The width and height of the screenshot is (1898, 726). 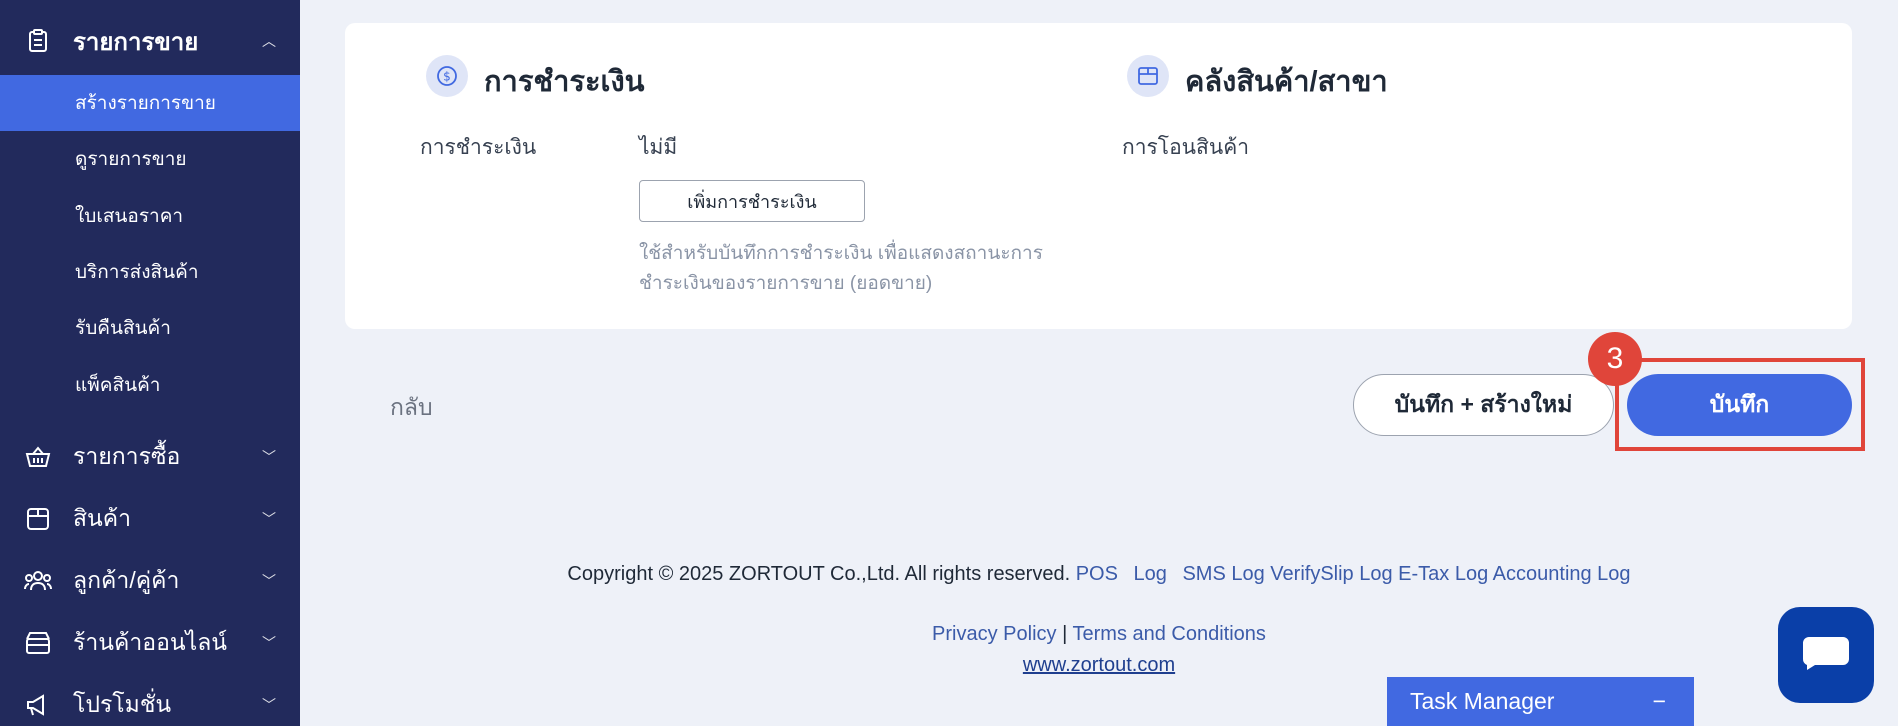 I want to click on megaphone-icon, so click(x=38, y=705).